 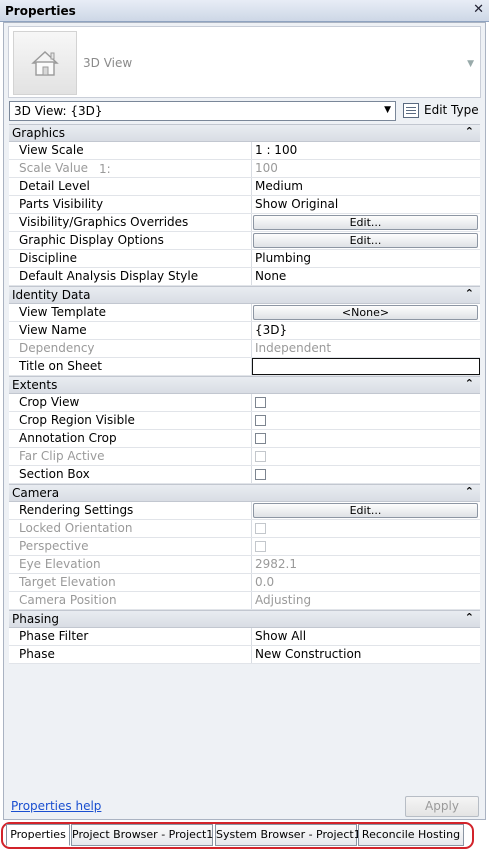 What do you see at coordinates (478, 9) in the screenshot?
I see `close-icon: ✕` at bounding box center [478, 9].